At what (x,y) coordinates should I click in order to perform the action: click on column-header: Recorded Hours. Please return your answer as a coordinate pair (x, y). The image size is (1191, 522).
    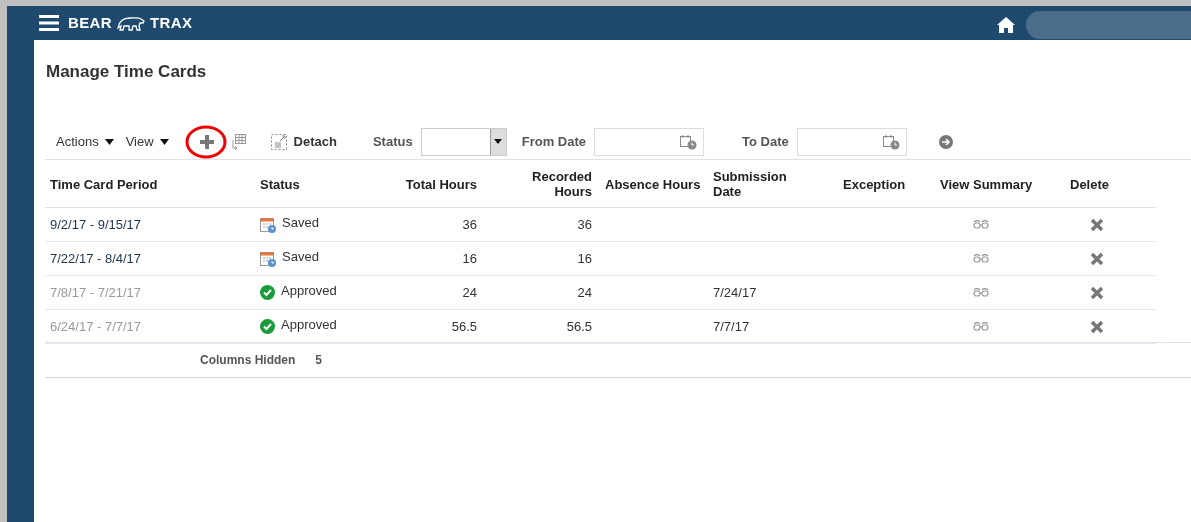
    Looking at the image, I should click on (559, 184).